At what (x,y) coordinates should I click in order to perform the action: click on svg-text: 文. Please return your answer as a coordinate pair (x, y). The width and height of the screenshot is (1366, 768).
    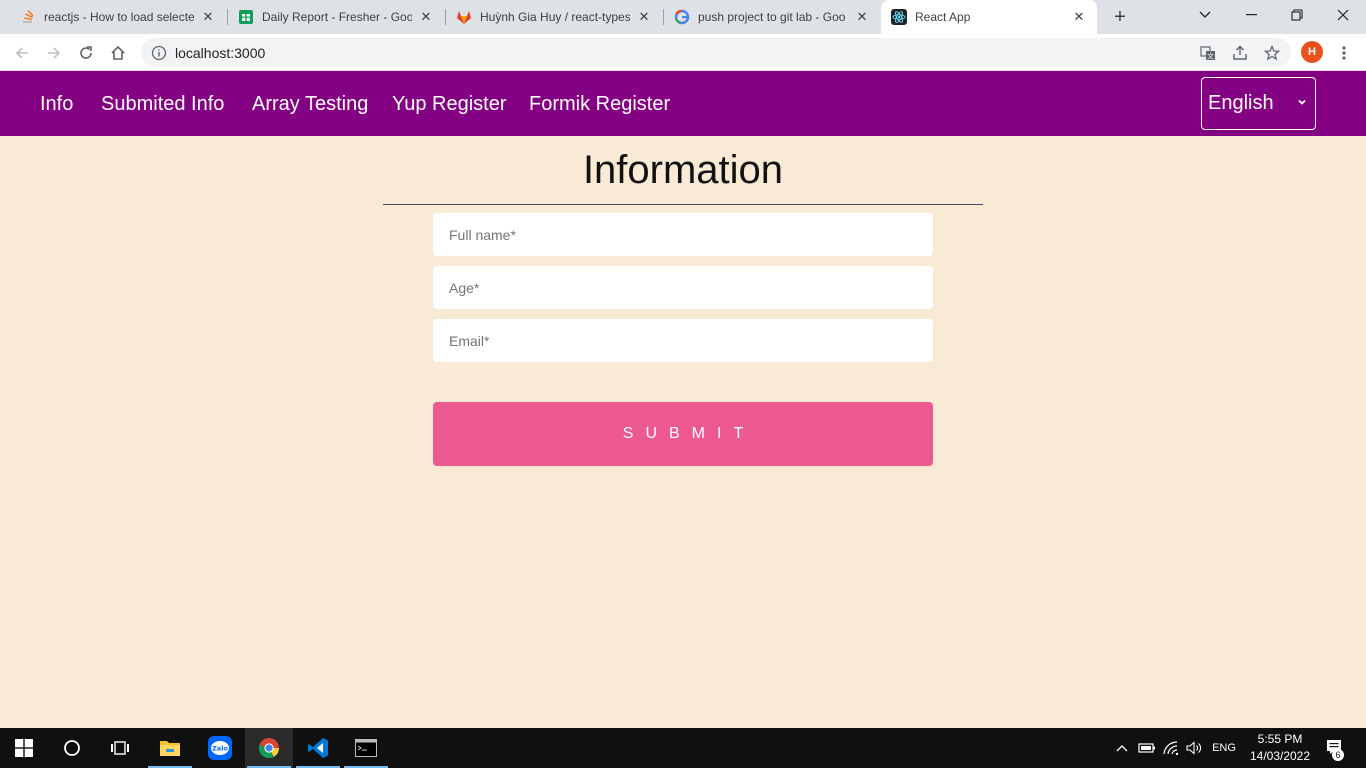
    Looking at the image, I should click on (1210, 56).